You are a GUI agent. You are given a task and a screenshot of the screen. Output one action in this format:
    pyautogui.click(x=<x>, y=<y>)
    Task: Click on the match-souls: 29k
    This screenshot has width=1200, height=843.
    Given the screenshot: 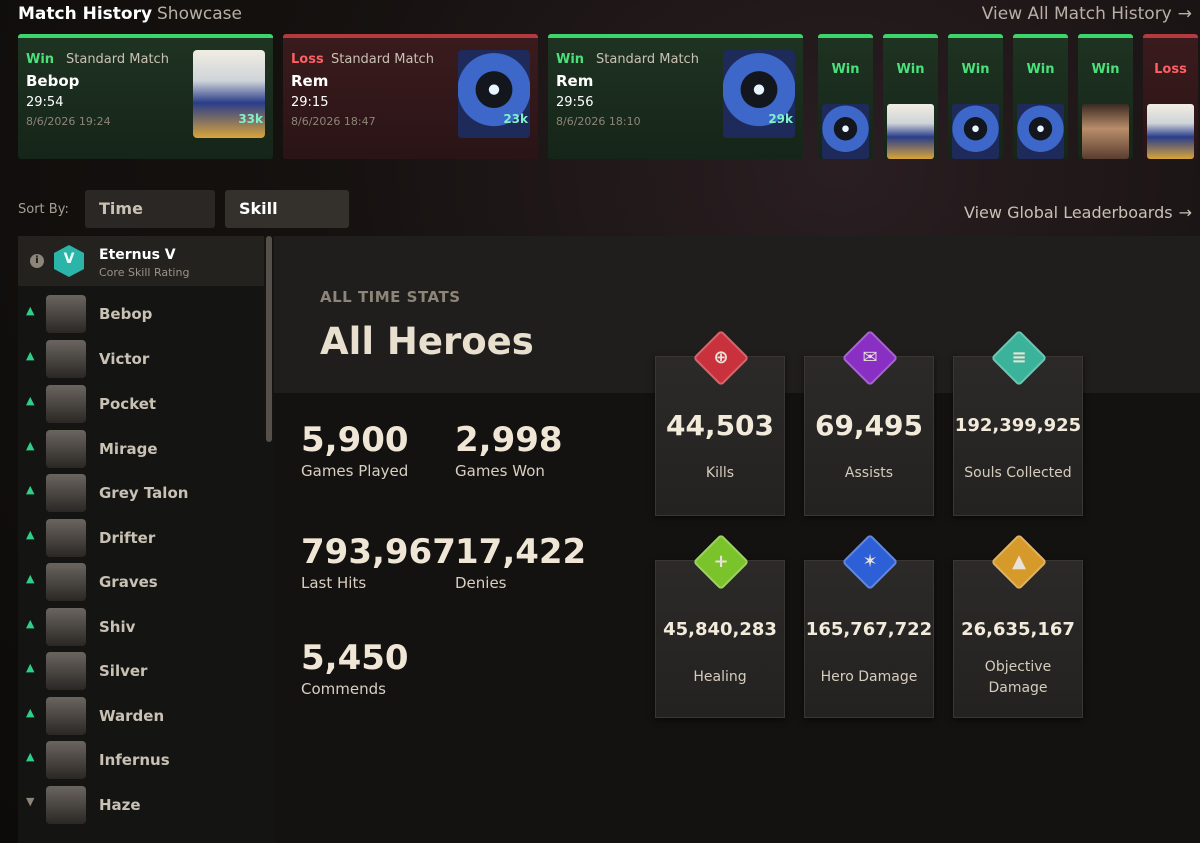 What is the action you would take?
    pyautogui.click(x=780, y=119)
    